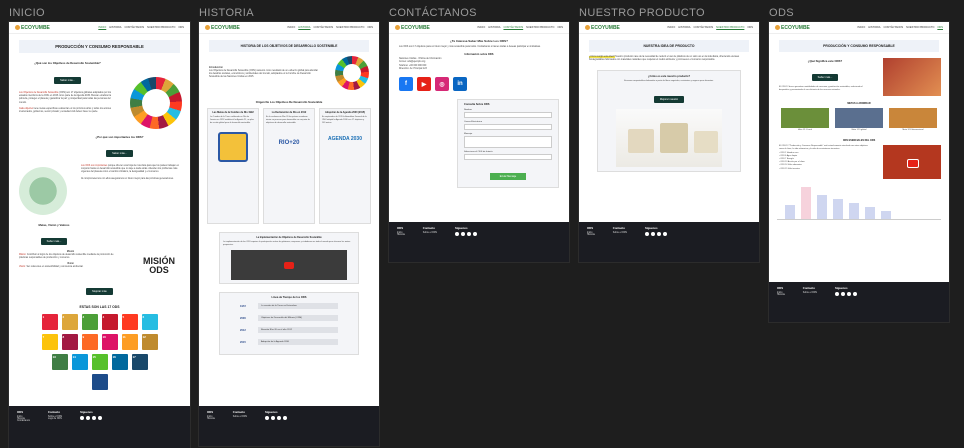 The width and height of the screenshot is (964, 448). I want to click on email-field, so click(508, 127).